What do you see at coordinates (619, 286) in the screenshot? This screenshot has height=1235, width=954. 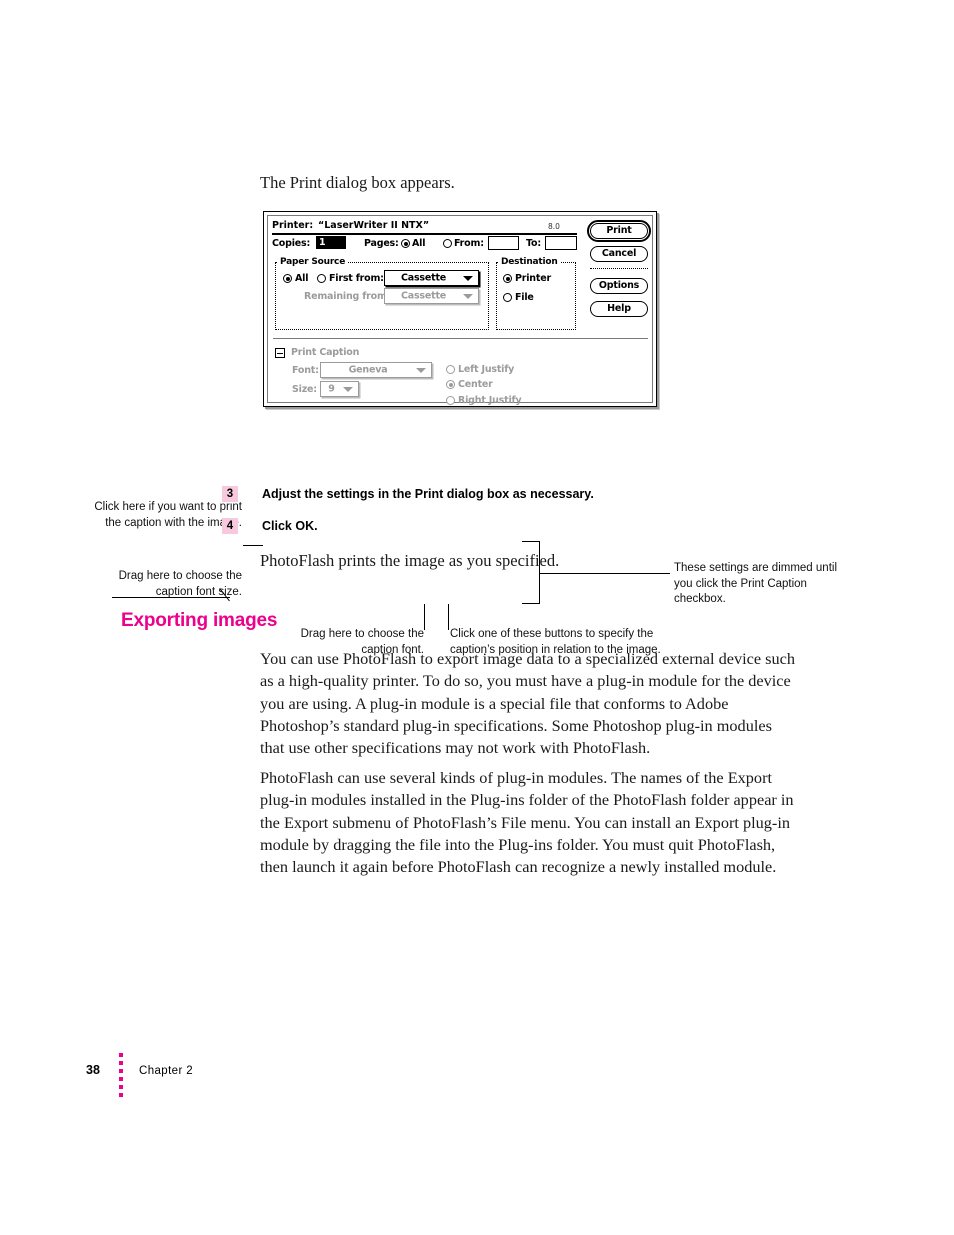 I see `options-button: Options` at bounding box center [619, 286].